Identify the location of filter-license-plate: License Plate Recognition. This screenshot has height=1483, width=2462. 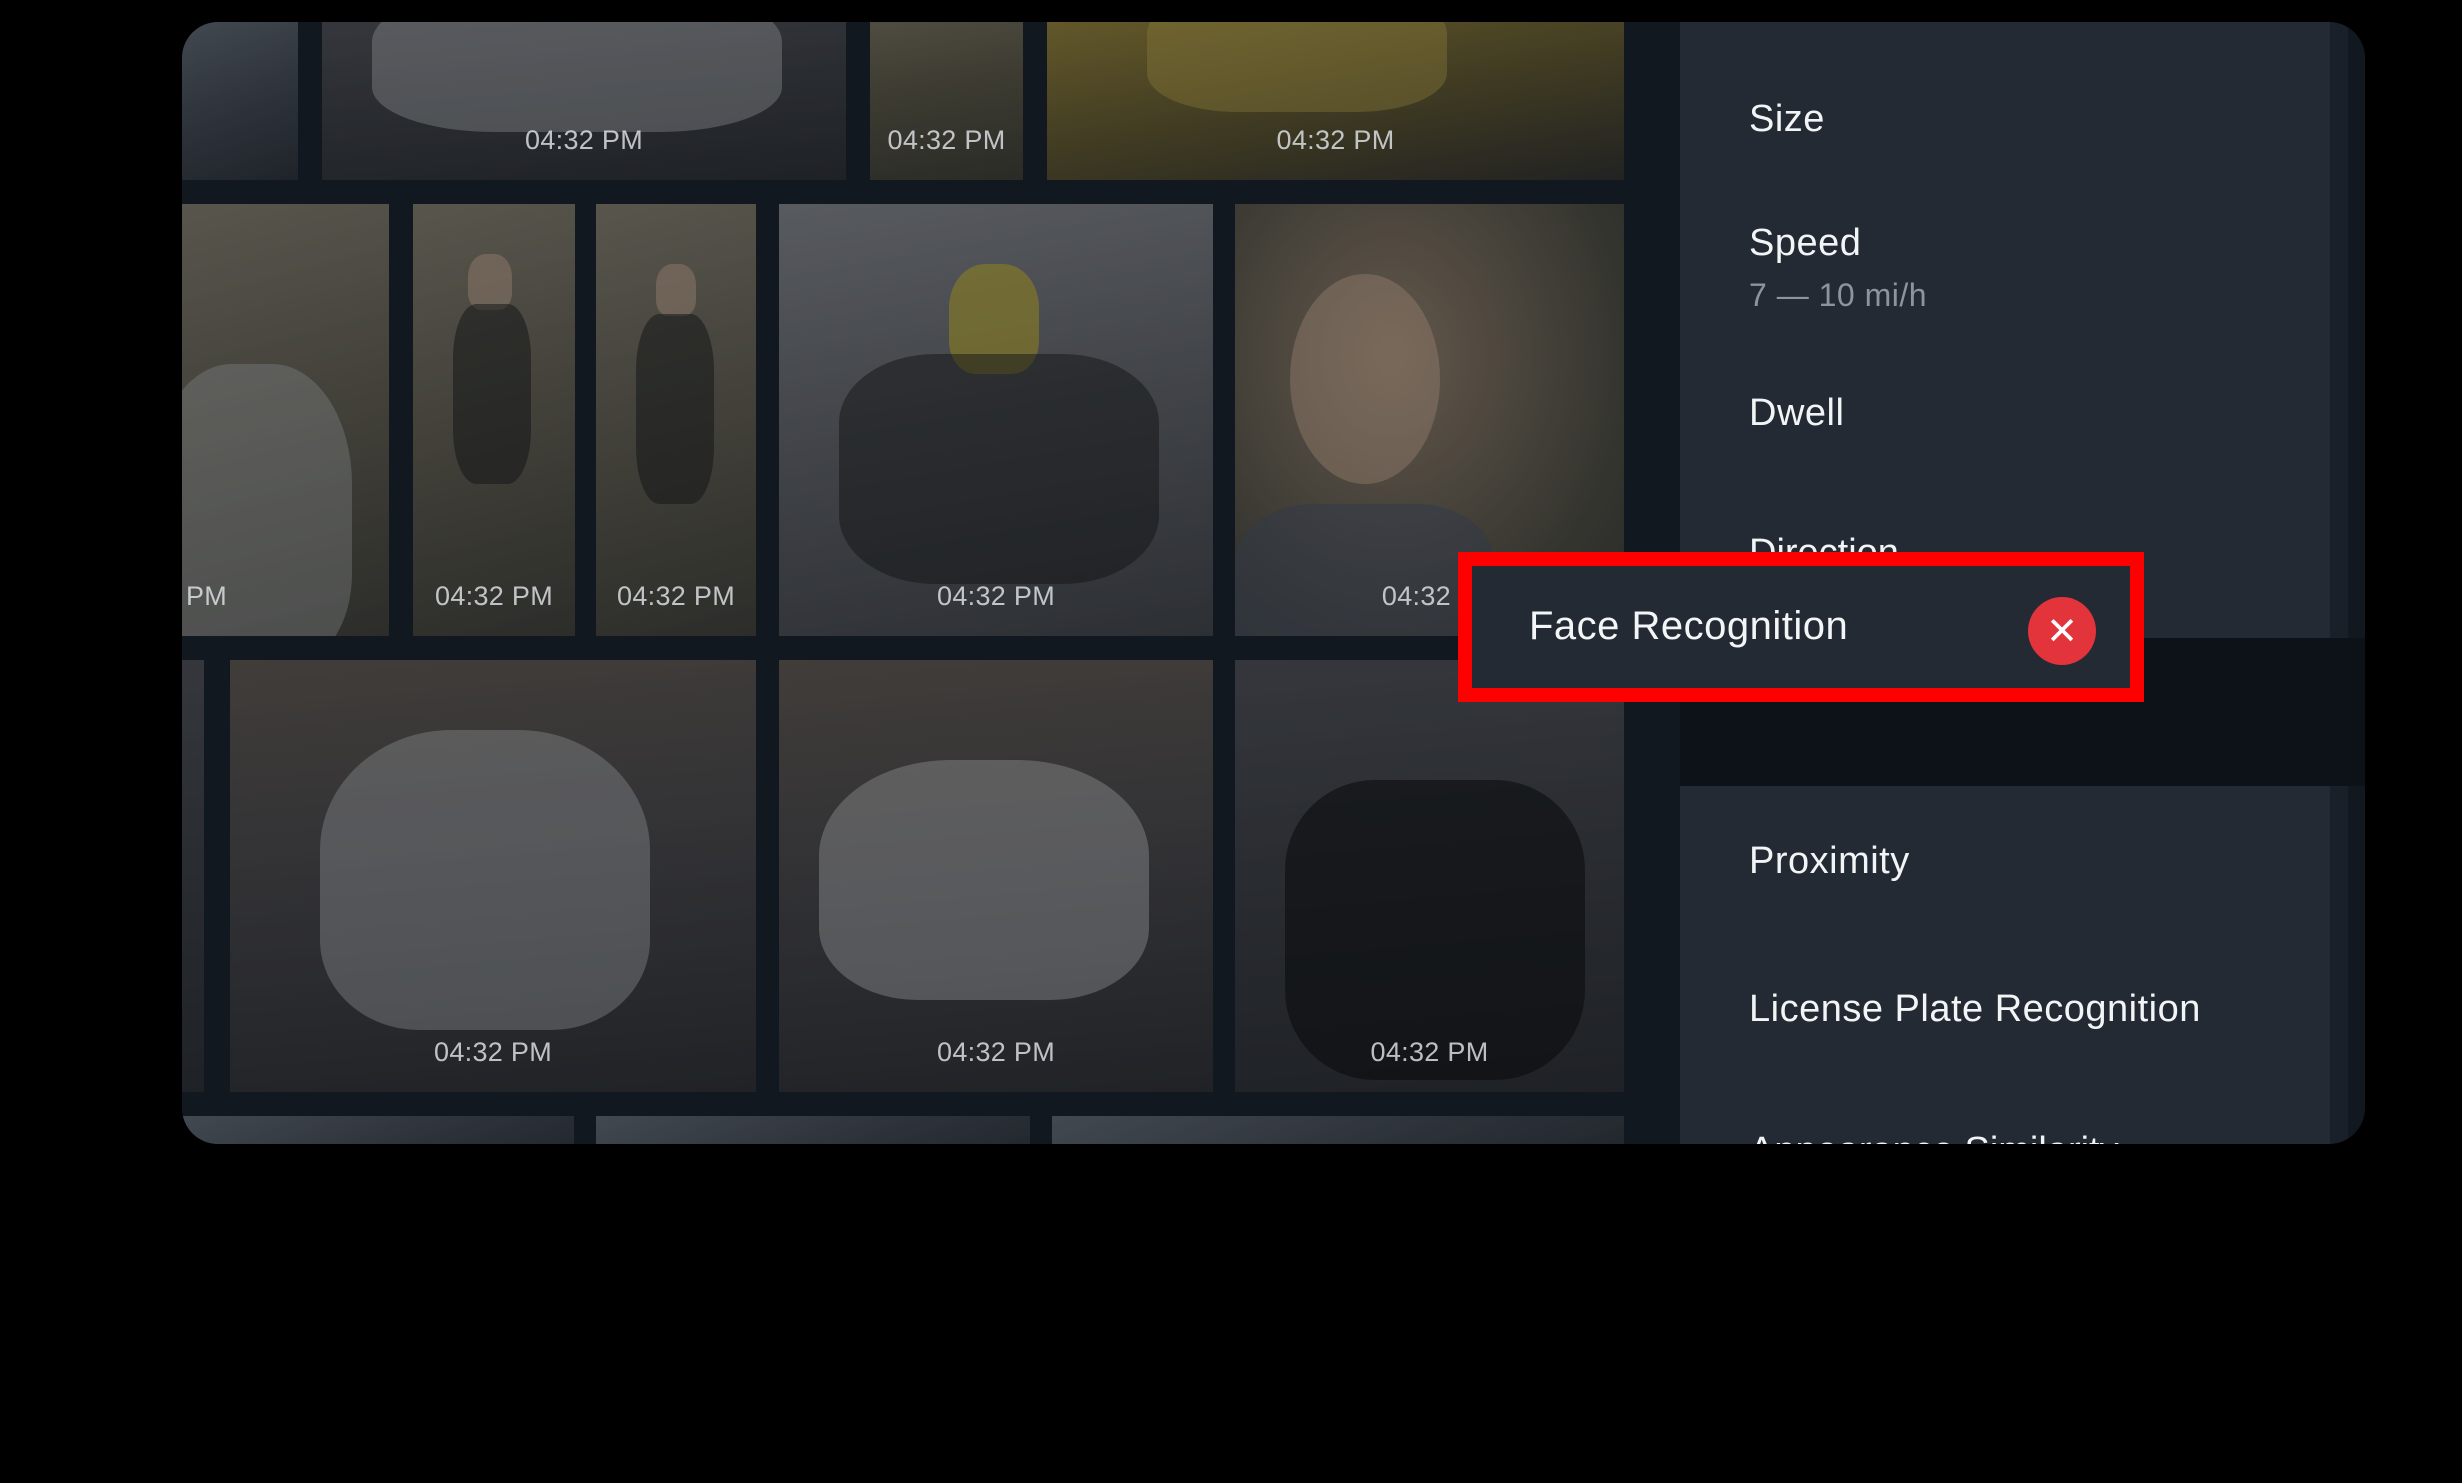
(1975, 1009).